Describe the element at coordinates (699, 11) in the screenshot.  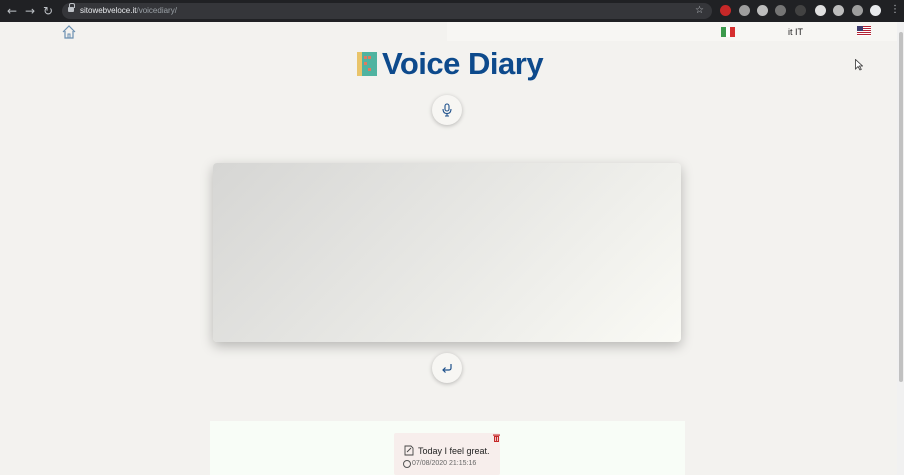
I see `bookmark-star-icon: ☆` at that location.